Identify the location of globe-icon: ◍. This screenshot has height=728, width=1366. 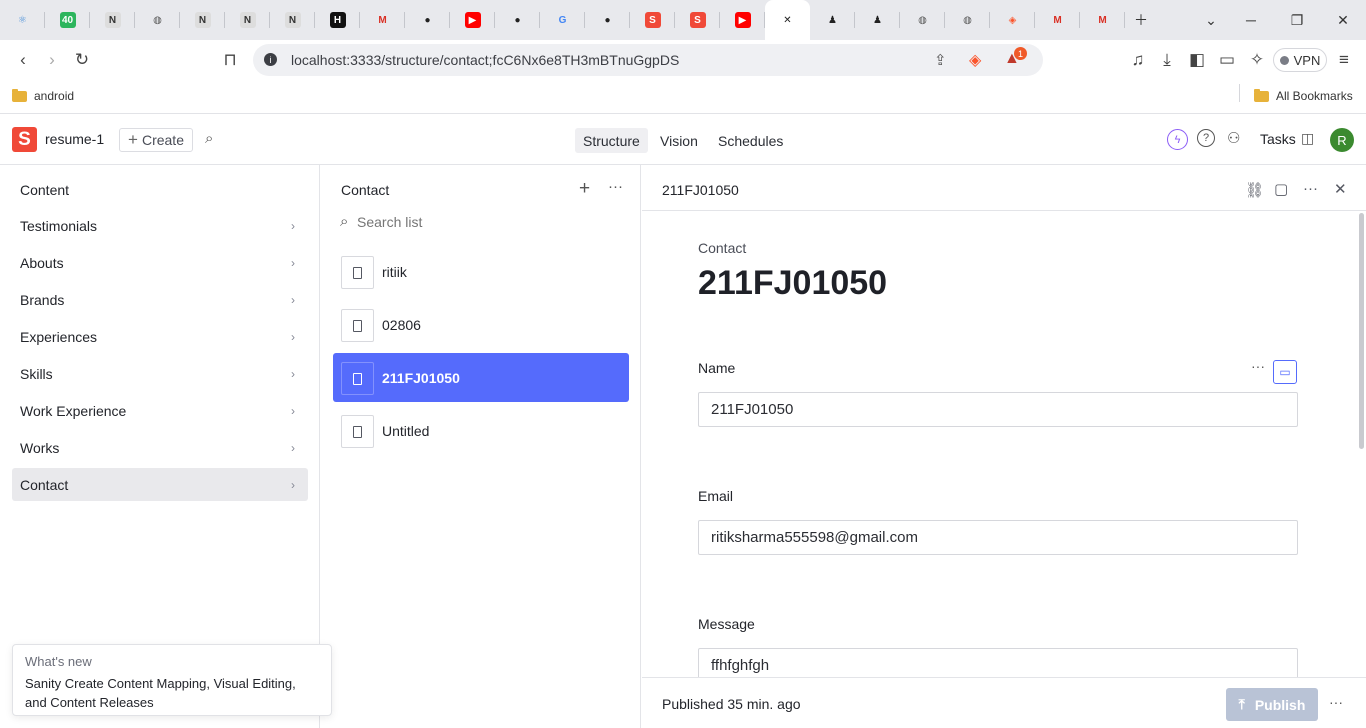
(922, 20).